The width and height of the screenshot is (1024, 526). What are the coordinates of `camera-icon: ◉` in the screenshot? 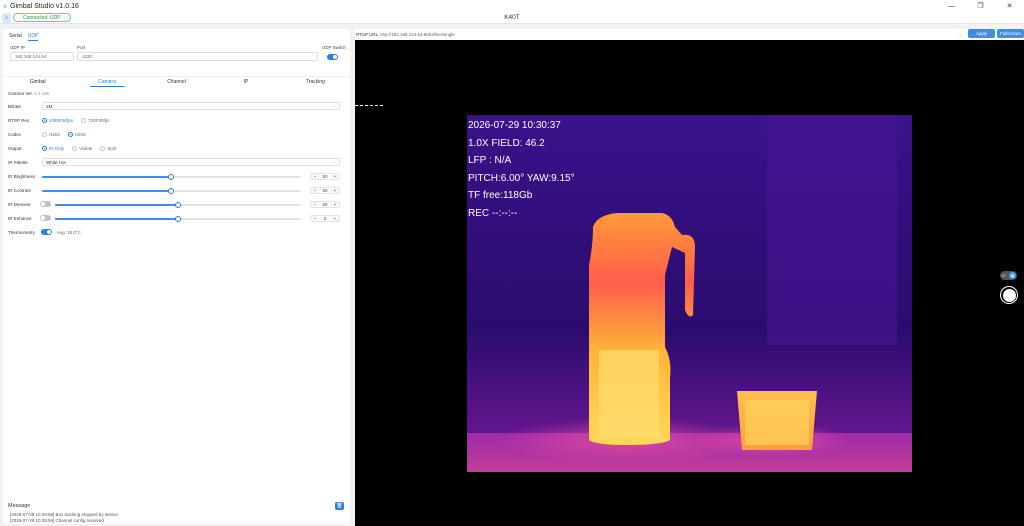 It's located at (1012, 275).